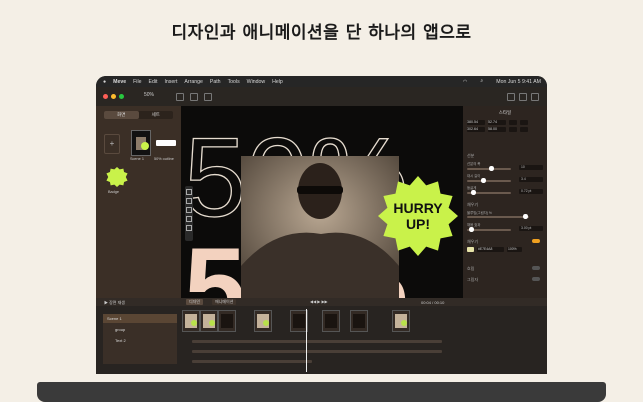 This screenshot has height=402, width=643. Describe the element at coordinates (505, 112) in the screenshot. I see `inspector-title: 스타일` at that location.